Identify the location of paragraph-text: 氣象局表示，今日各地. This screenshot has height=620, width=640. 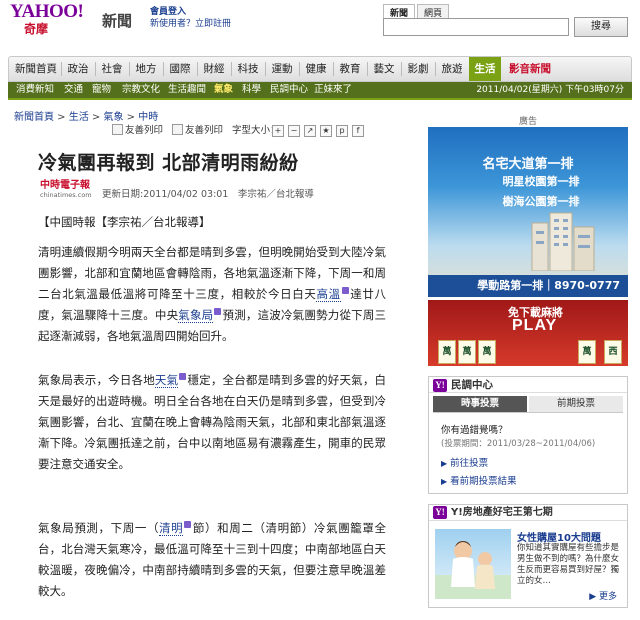
(96, 380).